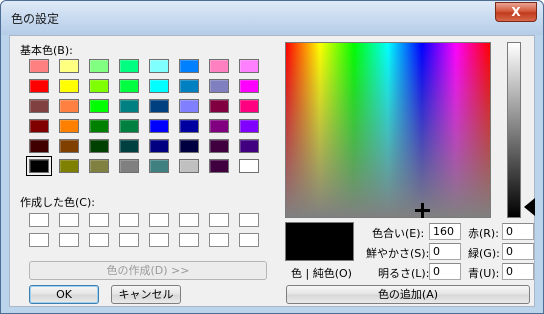 The width and height of the screenshot is (544, 314). What do you see at coordinates (404, 273) in the screenshot?
I see `luminosity-label: 明るさ(L):` at bounding box center [404, 273].